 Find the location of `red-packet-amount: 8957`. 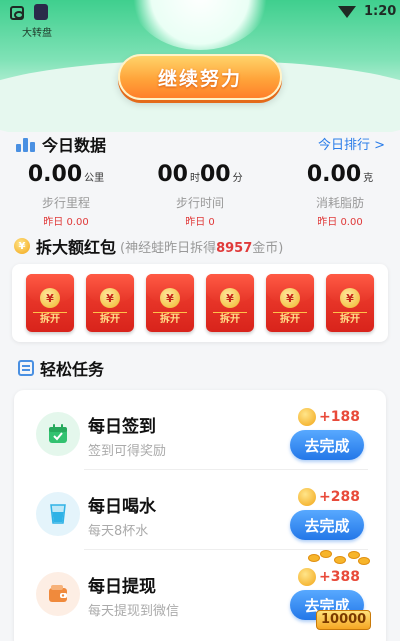

red-packet-amount: 8957 is located at coordinates (234, 248).